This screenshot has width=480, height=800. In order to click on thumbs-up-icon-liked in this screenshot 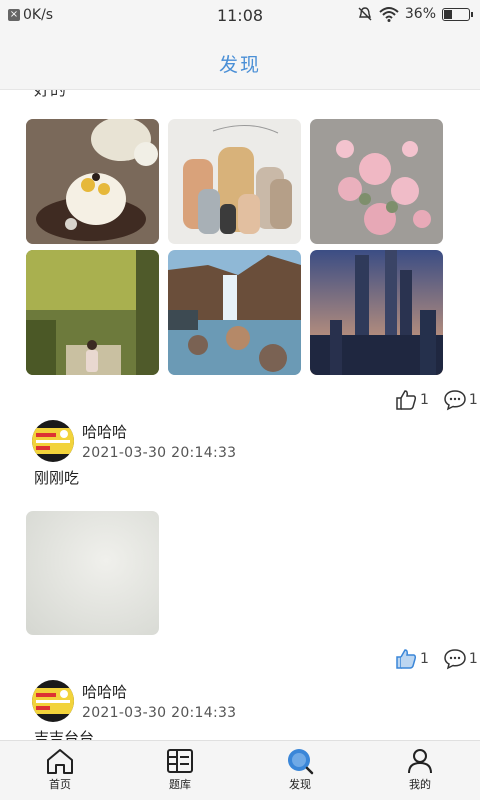, I will do `click(406, 659)`.